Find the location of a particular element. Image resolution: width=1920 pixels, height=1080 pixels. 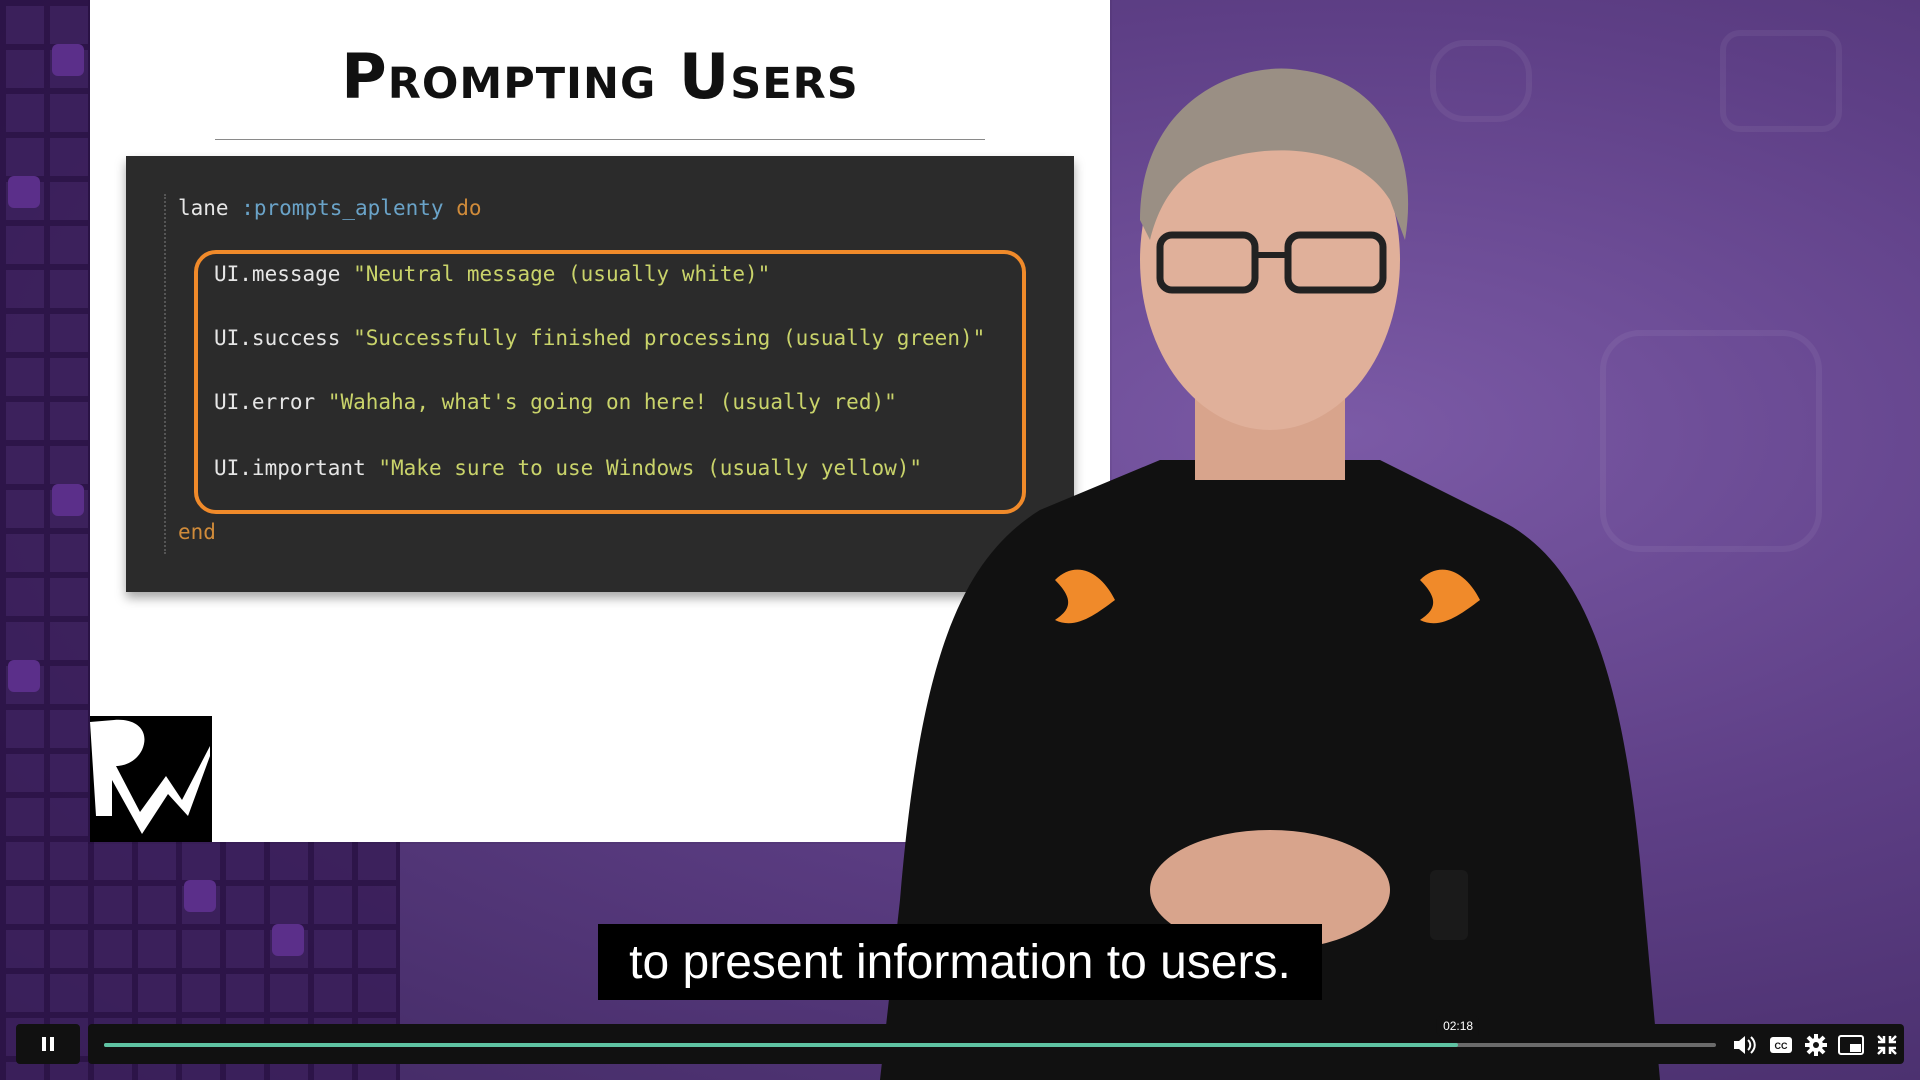

background-glyph is located at coordinates (1781, 81).